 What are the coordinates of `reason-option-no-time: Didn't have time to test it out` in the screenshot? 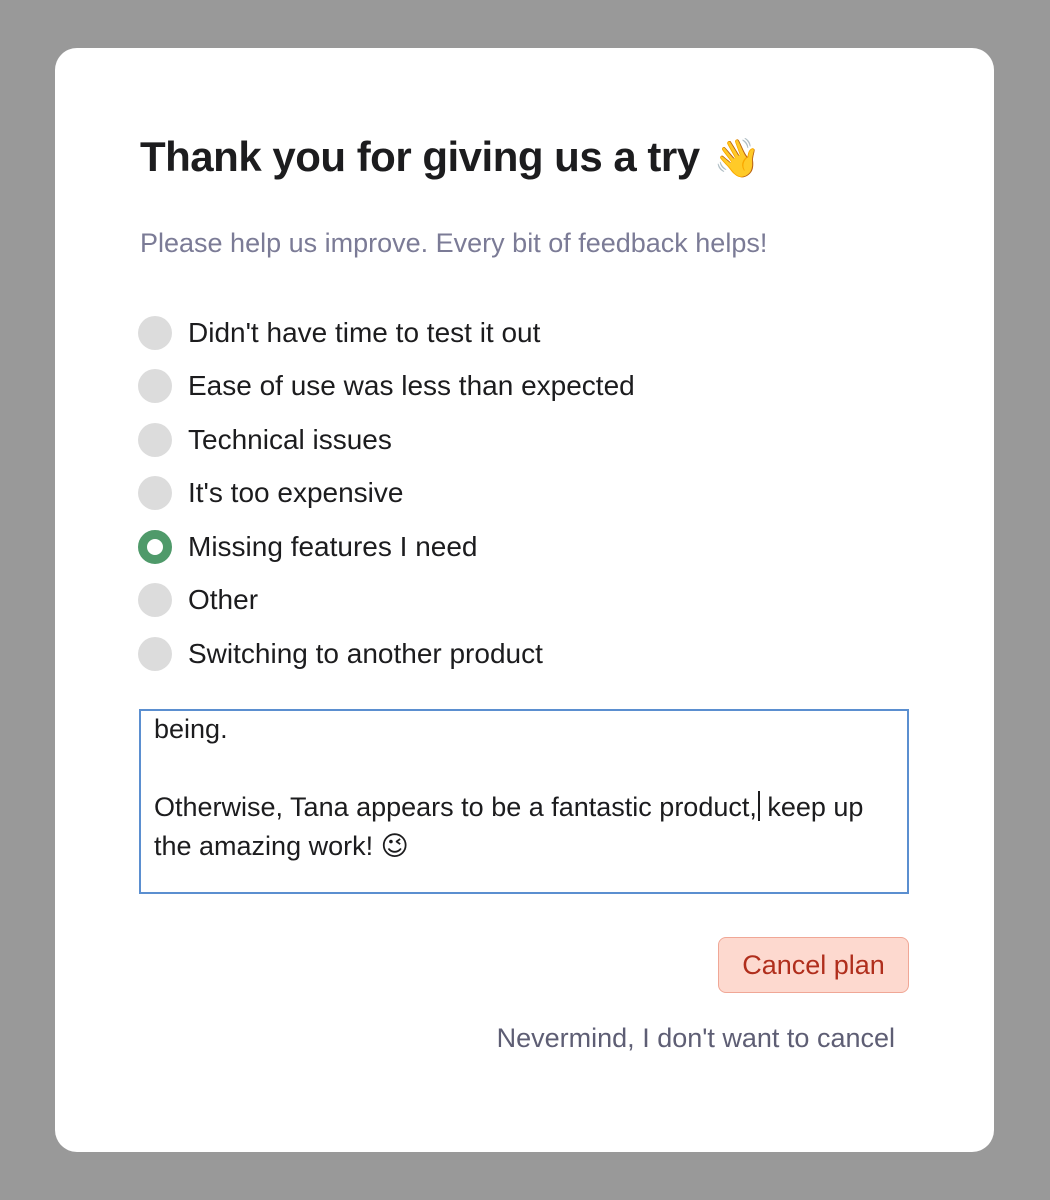 It's located at (518, 333).